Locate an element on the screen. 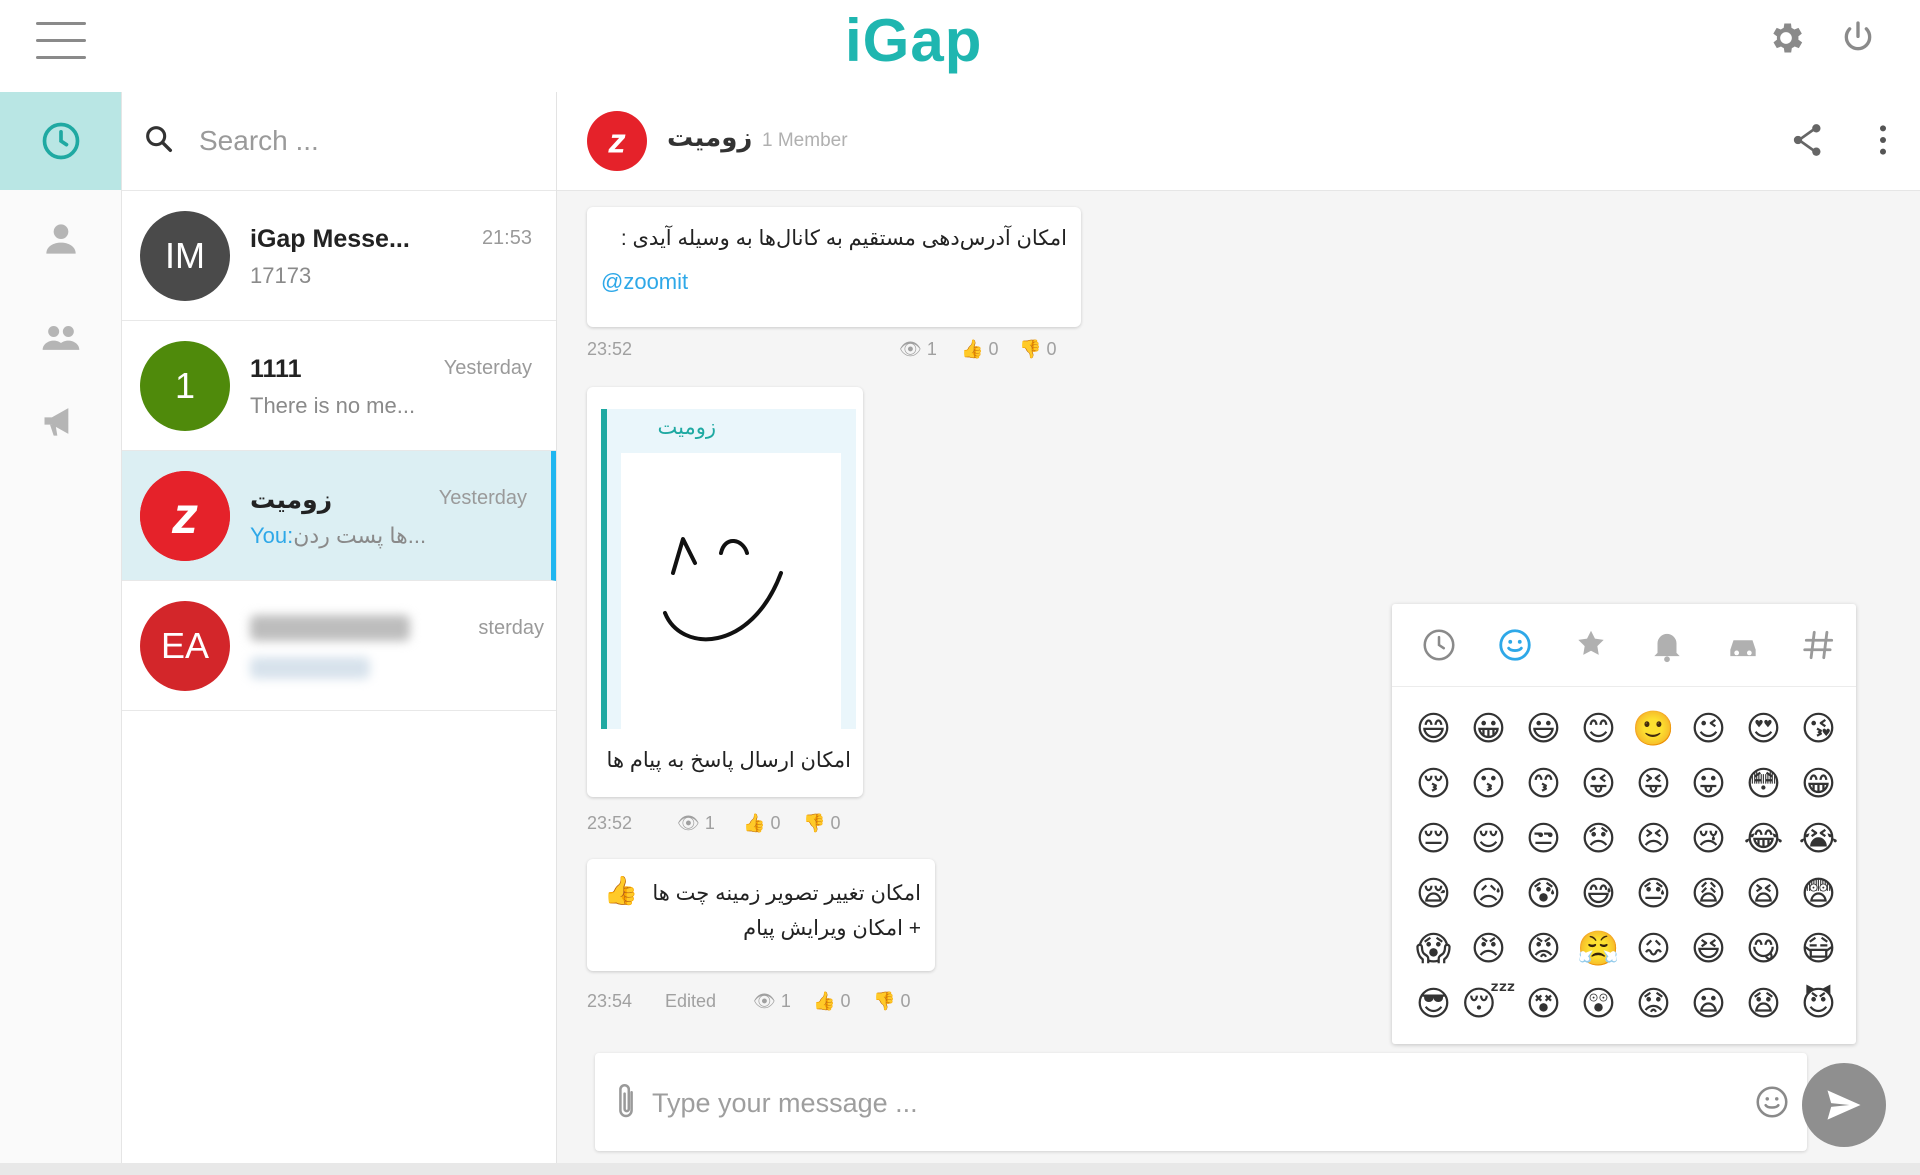 This screenshot has width=1920, height=1175. emoji-item: 😣 is located at coordinates (1653, 839).